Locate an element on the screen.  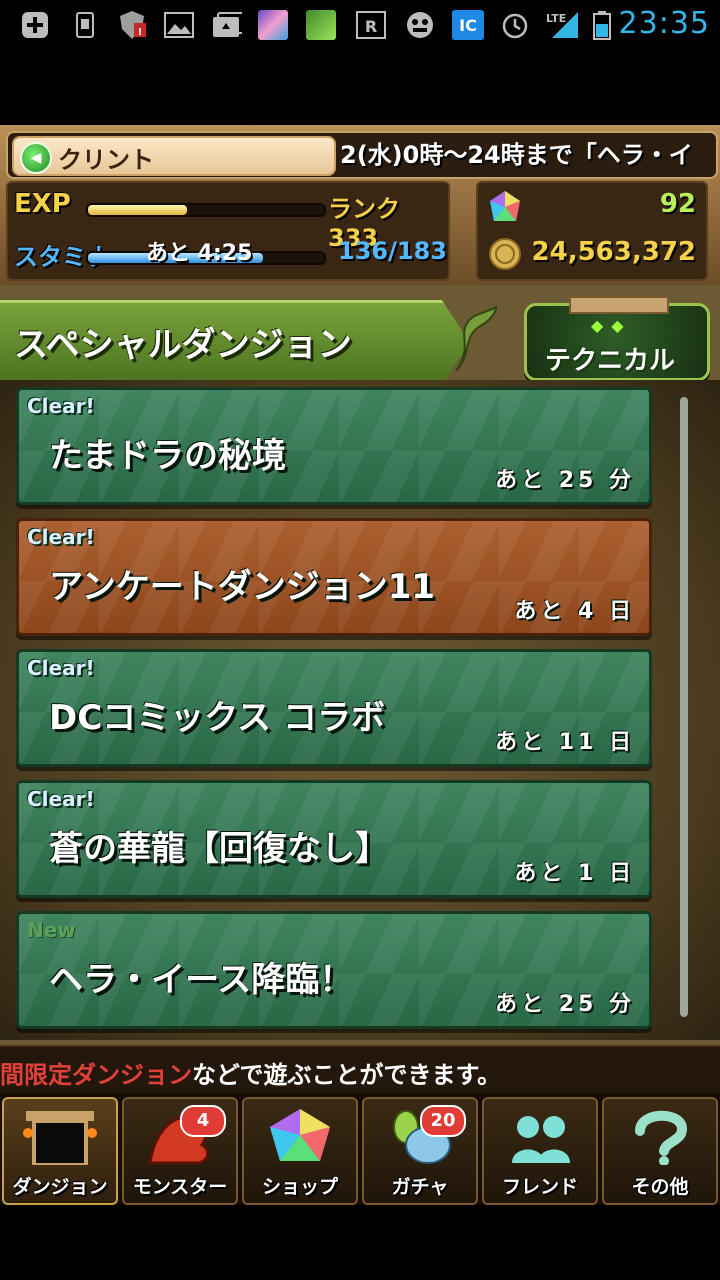
coin-count: 24,563,372 is located at coordinates (613, 252).